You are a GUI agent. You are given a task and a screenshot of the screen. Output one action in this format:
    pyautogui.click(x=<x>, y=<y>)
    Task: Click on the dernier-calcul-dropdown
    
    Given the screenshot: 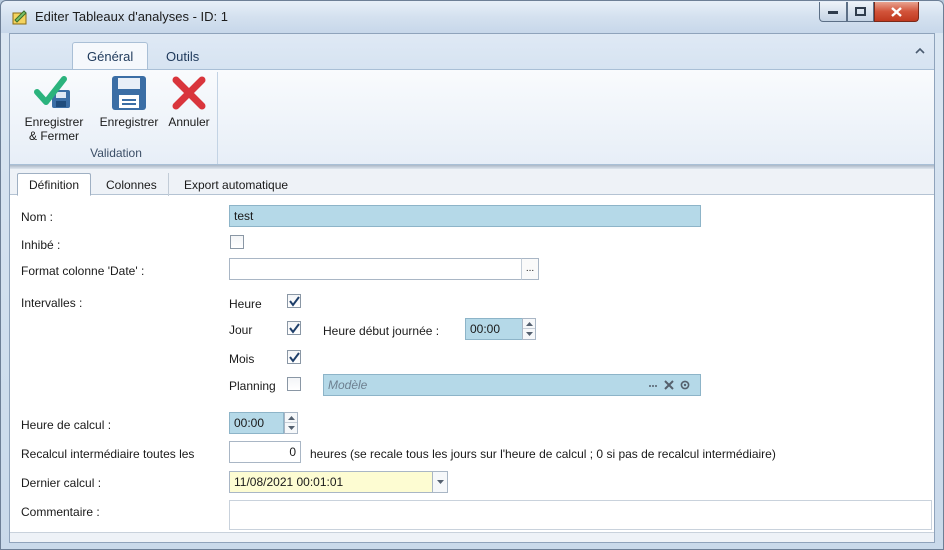 What is the action you would take?
    pyautogui.click(x=440, y=482)
    